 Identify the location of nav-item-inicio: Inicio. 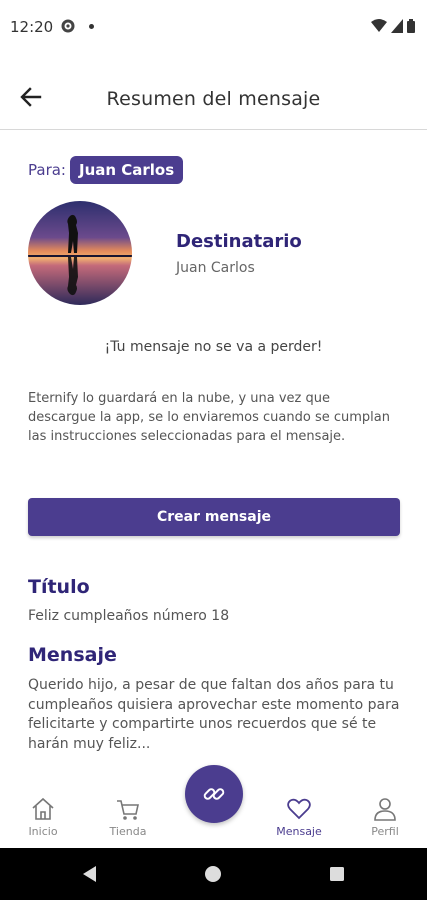
(43, 816).